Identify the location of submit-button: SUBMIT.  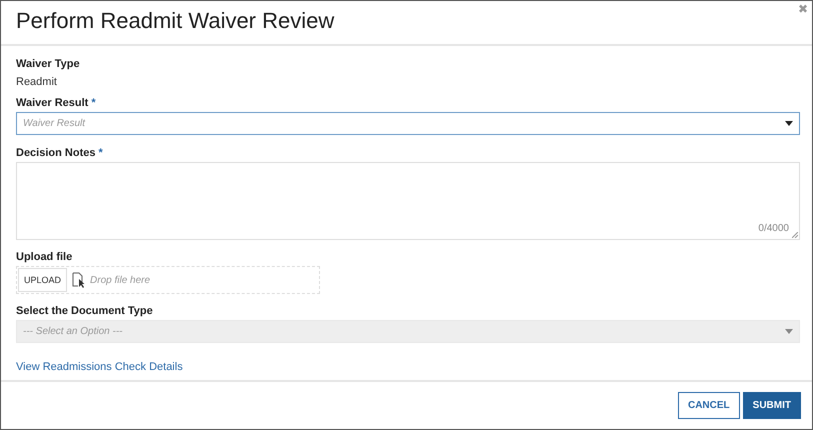
(771, 405).